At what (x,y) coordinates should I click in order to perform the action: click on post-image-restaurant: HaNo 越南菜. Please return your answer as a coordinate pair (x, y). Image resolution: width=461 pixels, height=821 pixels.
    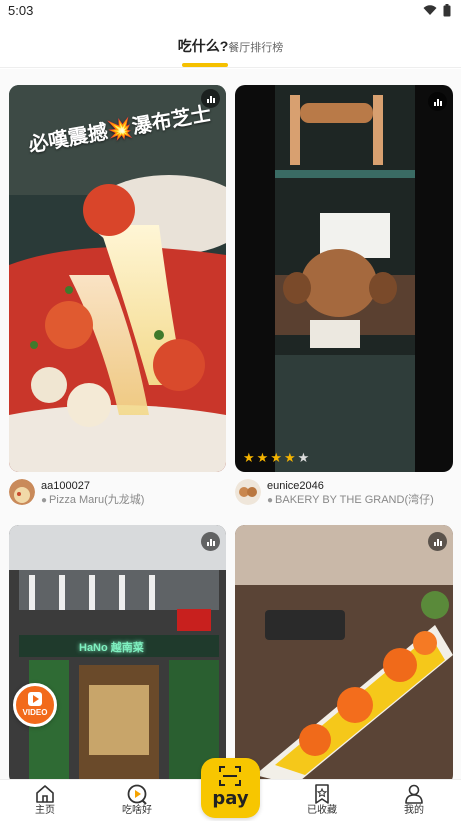
    Looking at the image, I should click on (117, 655).